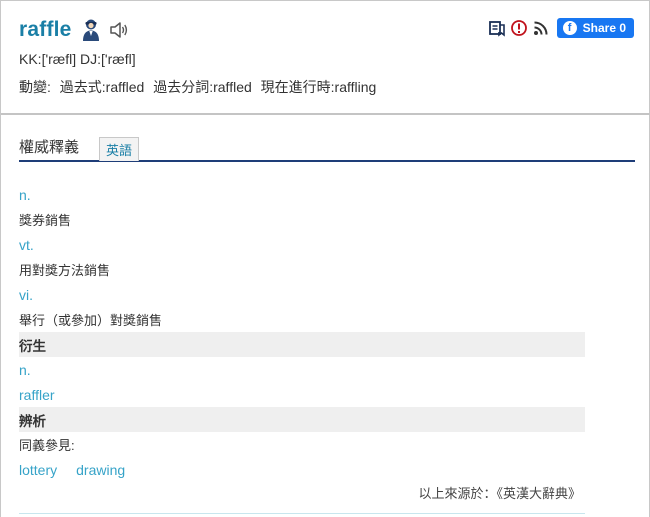  Describe the element at coordinates (519, 28) in the screenshot. I see `alert-icon` at that location.